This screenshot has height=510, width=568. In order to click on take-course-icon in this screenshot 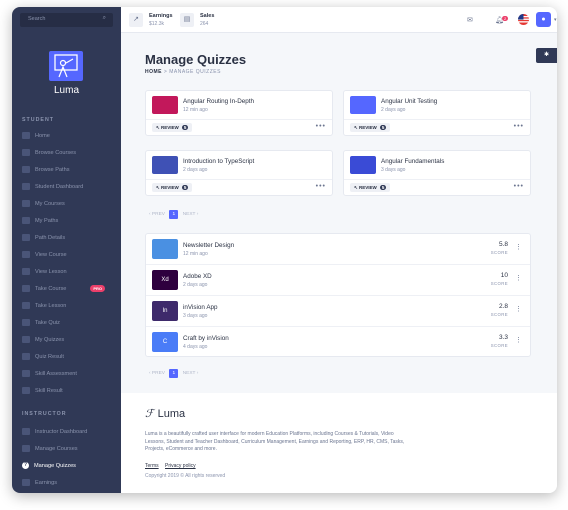, I will do `click(26, 288)`.